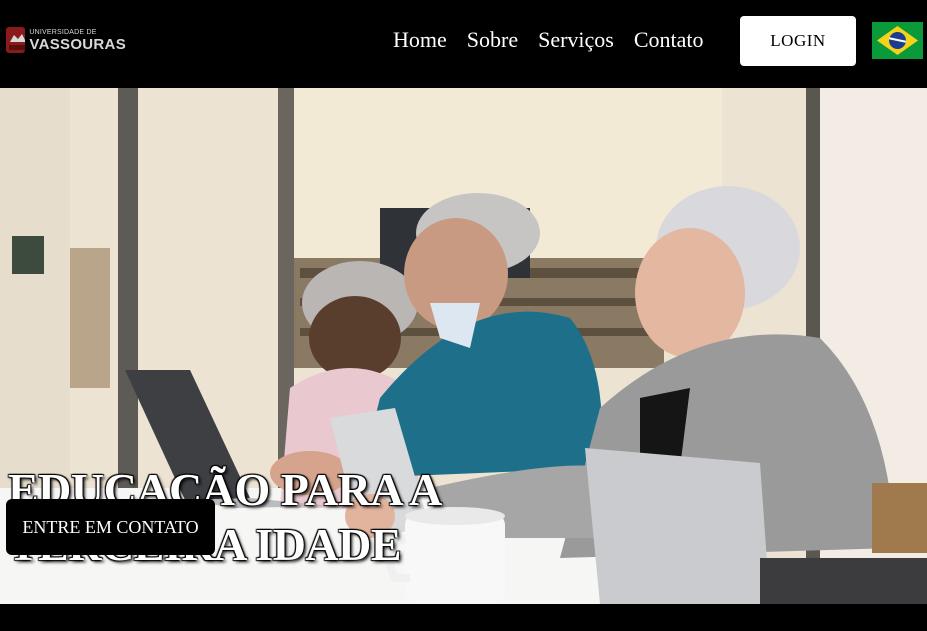 The width and height of the screenshot is (927, 631). I want to click on contact-cta-button: ENTRE EM CONTATO, so click(110, 527).